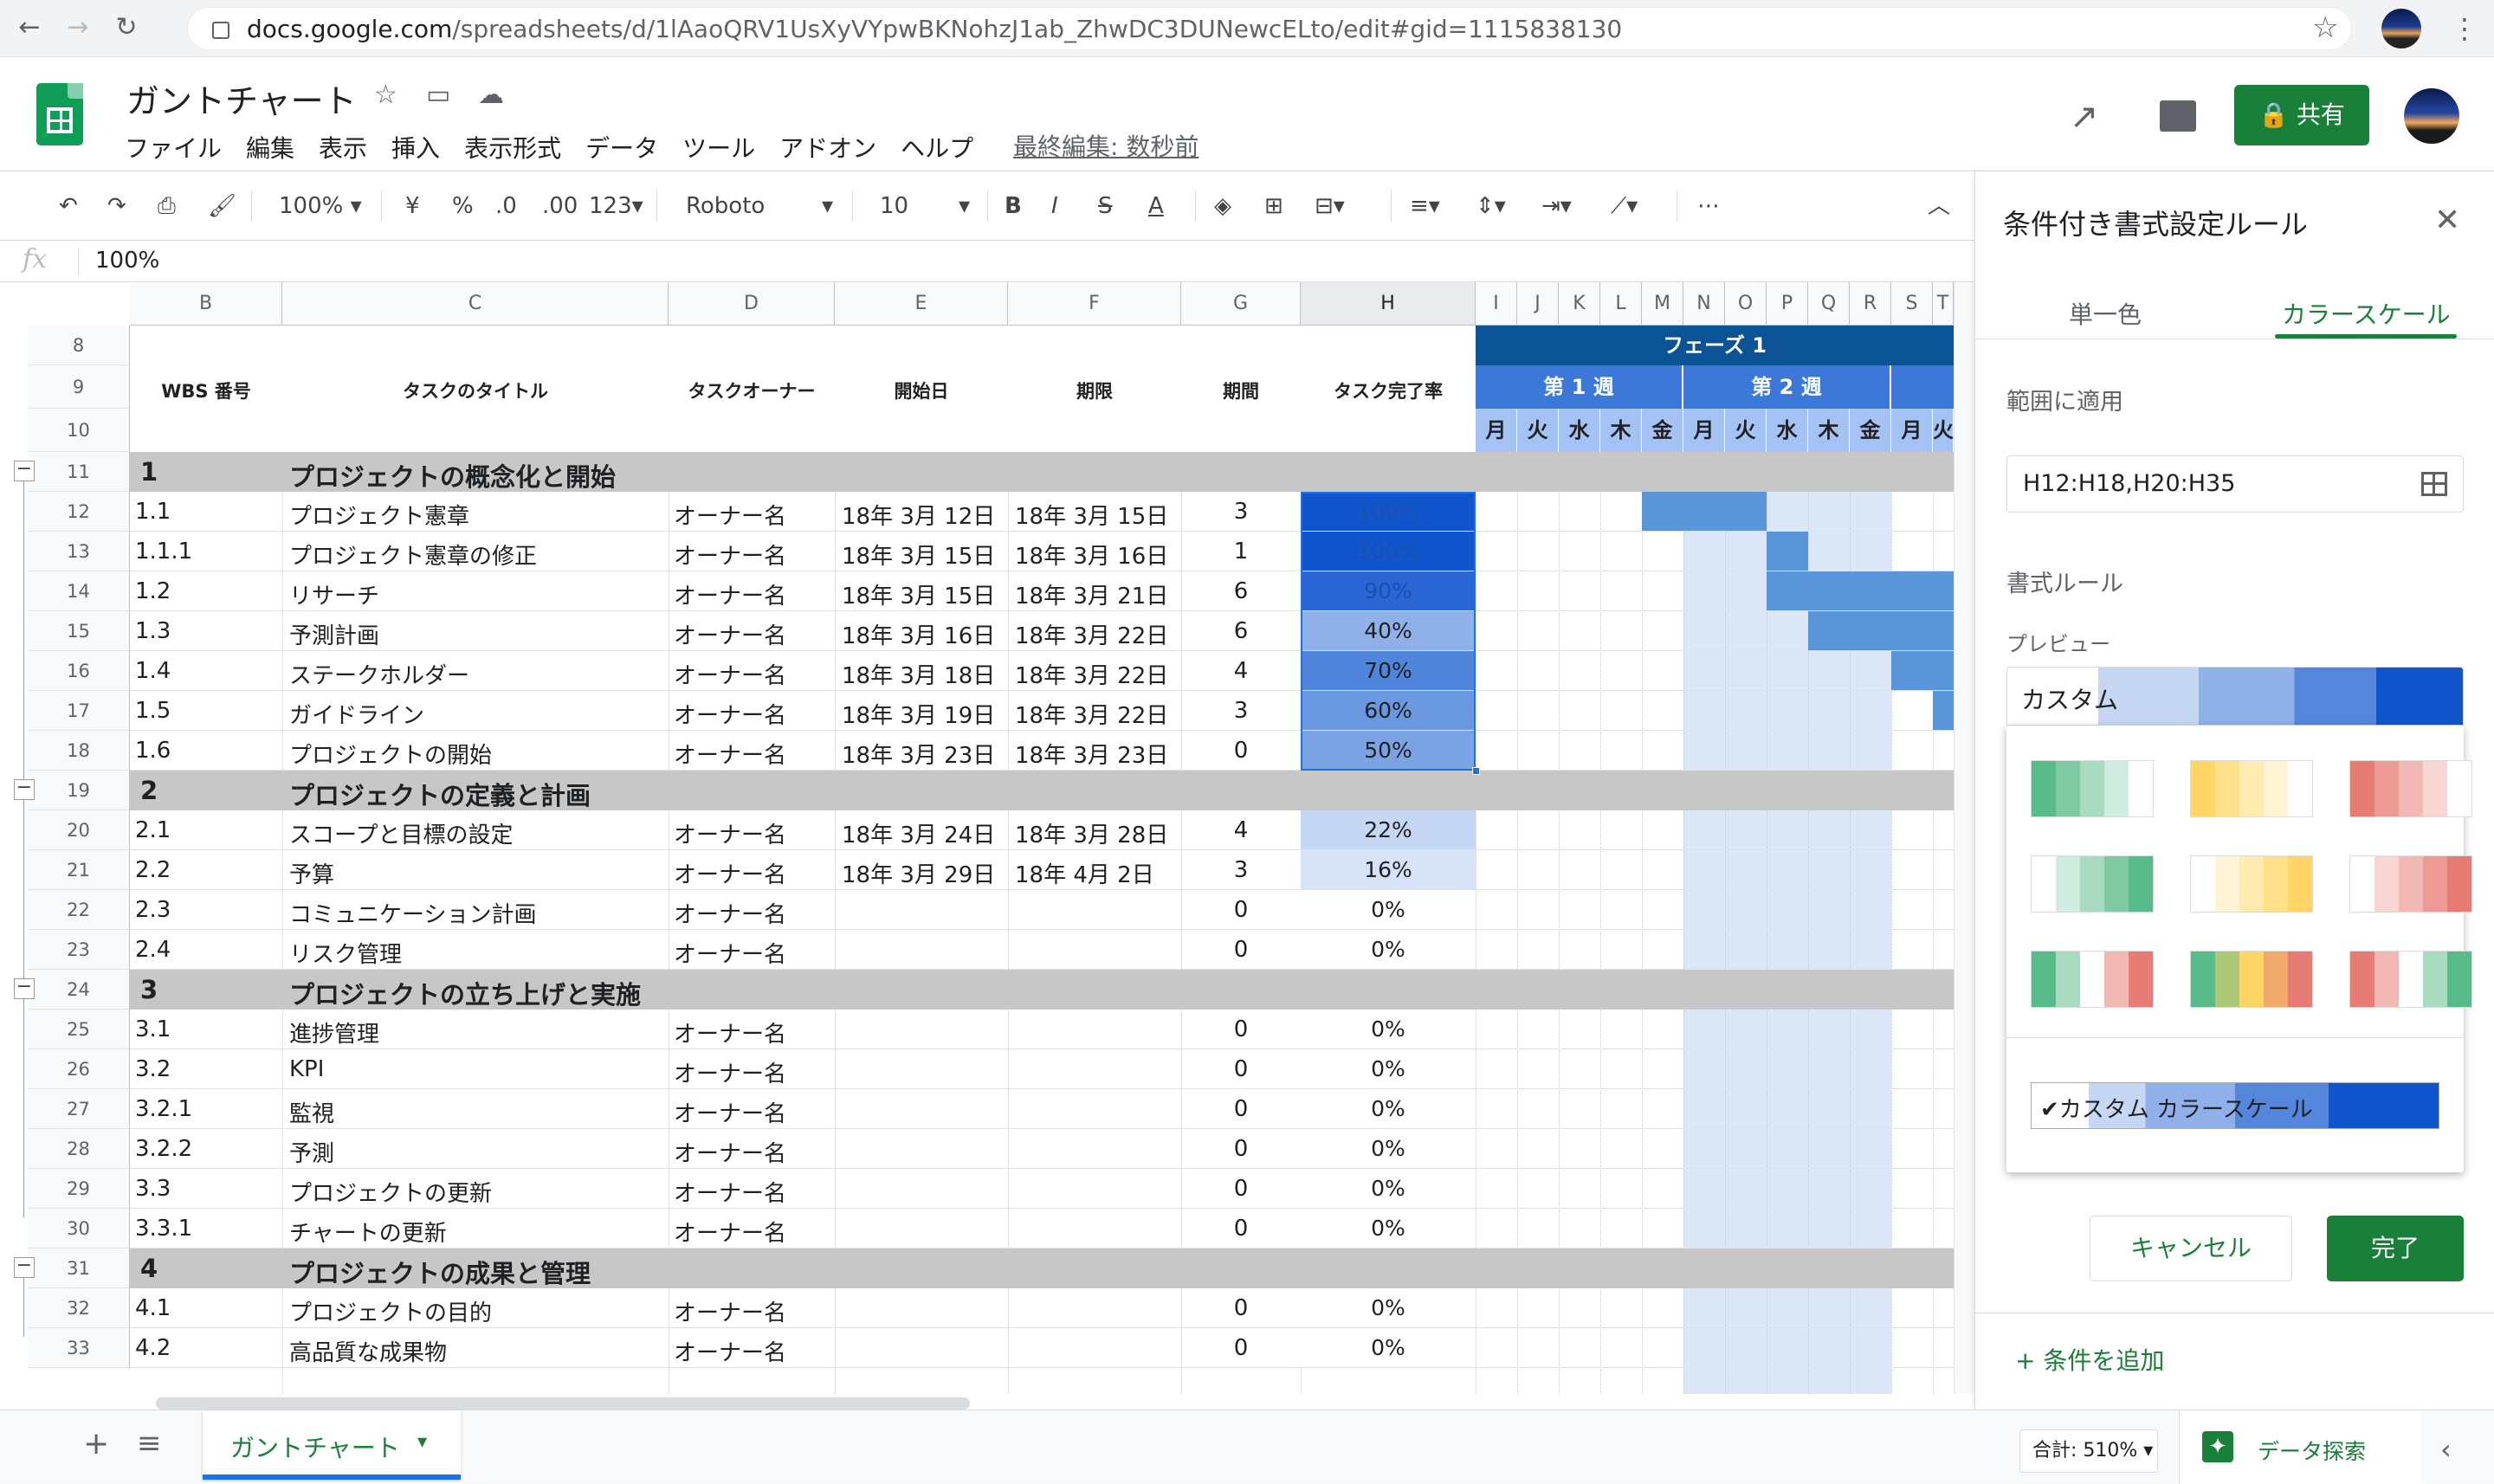 The image size is (2494, 1484). I want to click on decrease-decimal-button: .0, so click(506, 206).